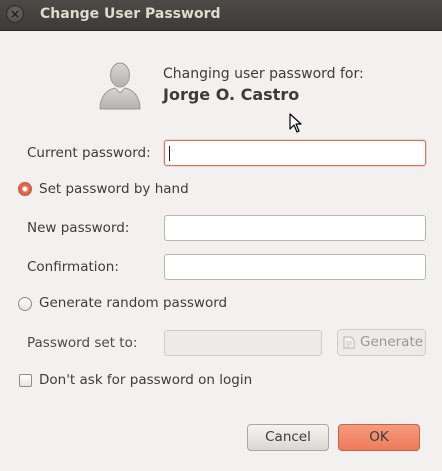 This screenshot has width=442, height=471. What do you see at coordinates (89, 153) in the screenshot?
I see `current-password-label: Current password:` at bounding box center [89, 153].